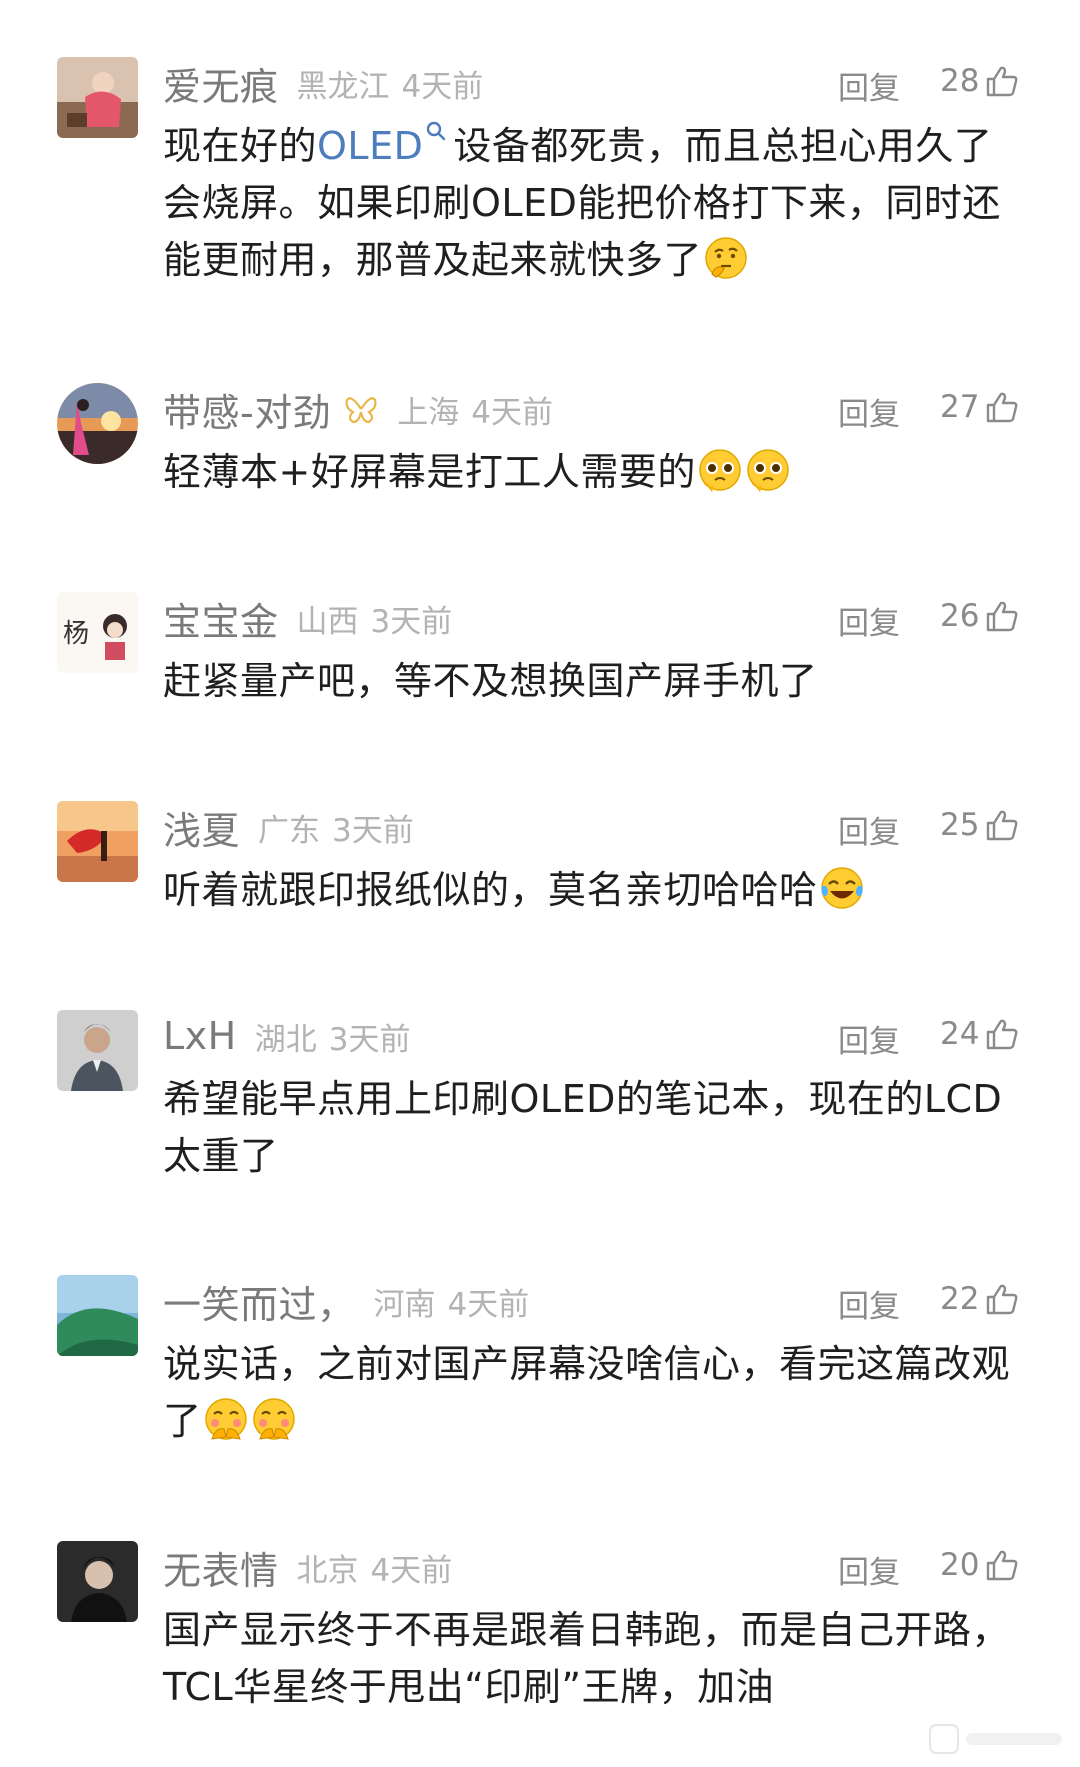  I want to click on username: 浅夏, so click(201, 827).